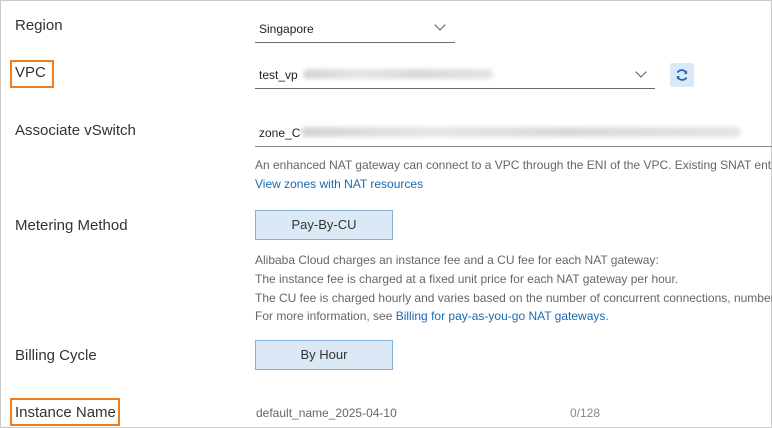 This screenshot has height=428, width=772. What do you see at coordinates (325, 316) in the screenshot?
I see `more-info-prefix: For more information, see` at bounding box center [325, 316].